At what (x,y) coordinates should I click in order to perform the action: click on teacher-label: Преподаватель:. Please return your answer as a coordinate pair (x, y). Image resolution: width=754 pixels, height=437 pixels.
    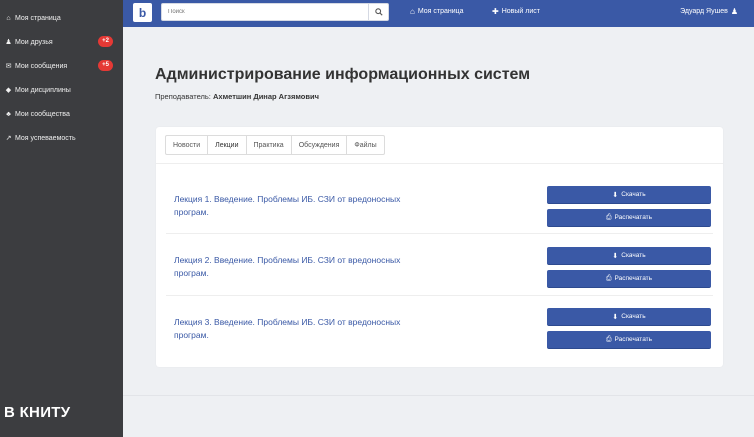
    Looking at the image, I should click on (183, 96).